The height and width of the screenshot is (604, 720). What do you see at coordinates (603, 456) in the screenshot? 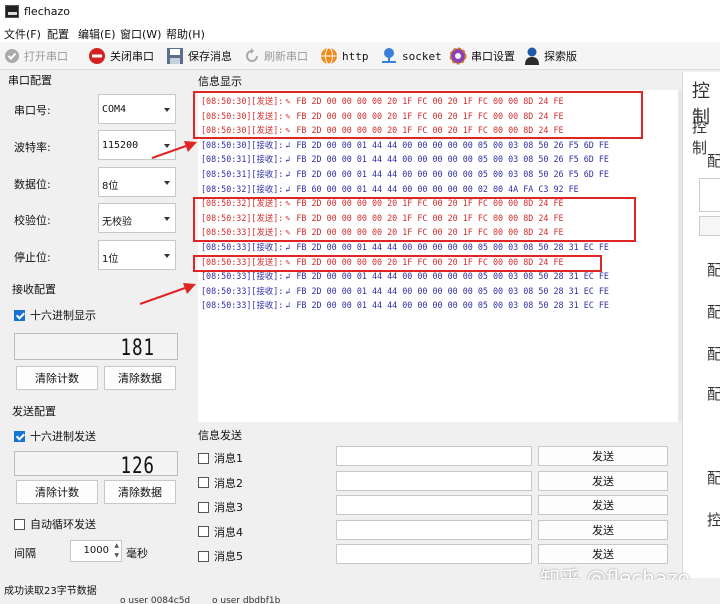
I see `send-button-1: 发送` at bounding box center [603, 456].